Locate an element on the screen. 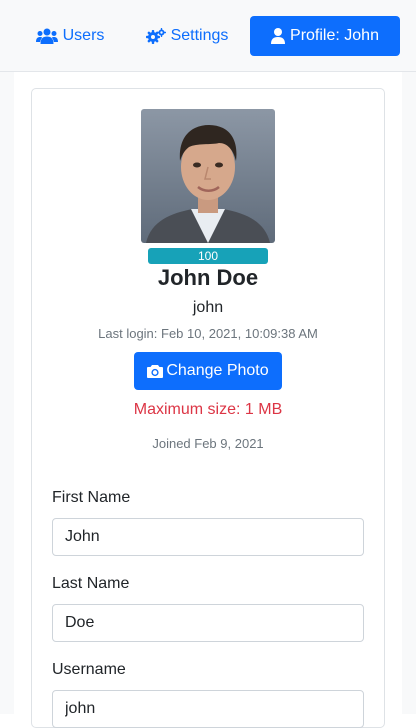 This screenshot has height=728, width=416. nav-settings-button: Settings is located at coordinates (187, 36).